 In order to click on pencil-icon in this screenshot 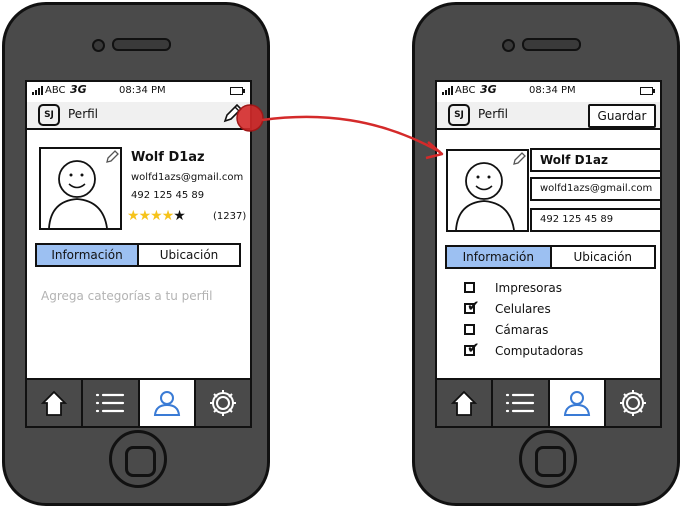, I will do `click(232, 114)`.